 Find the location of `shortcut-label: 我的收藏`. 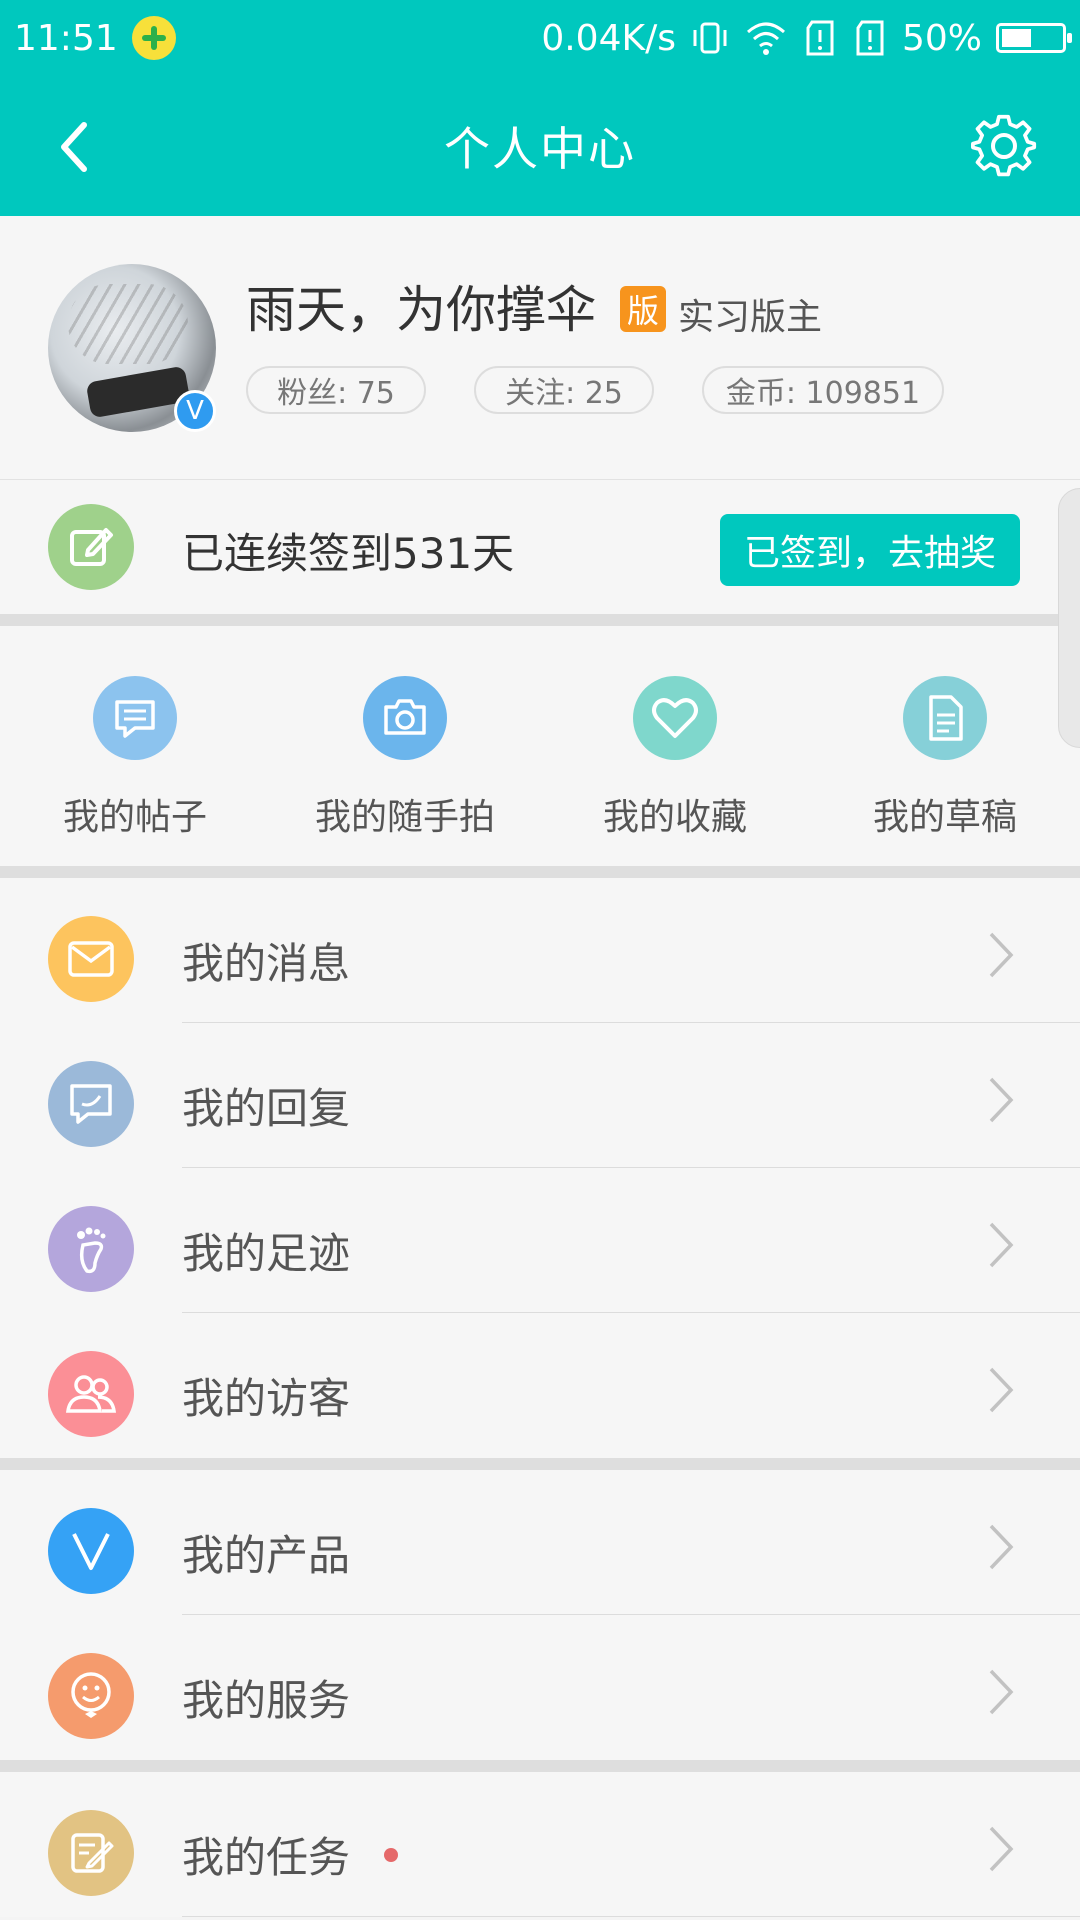

shortcut-label: 我的收藏 is located at coordinates (674, 817).